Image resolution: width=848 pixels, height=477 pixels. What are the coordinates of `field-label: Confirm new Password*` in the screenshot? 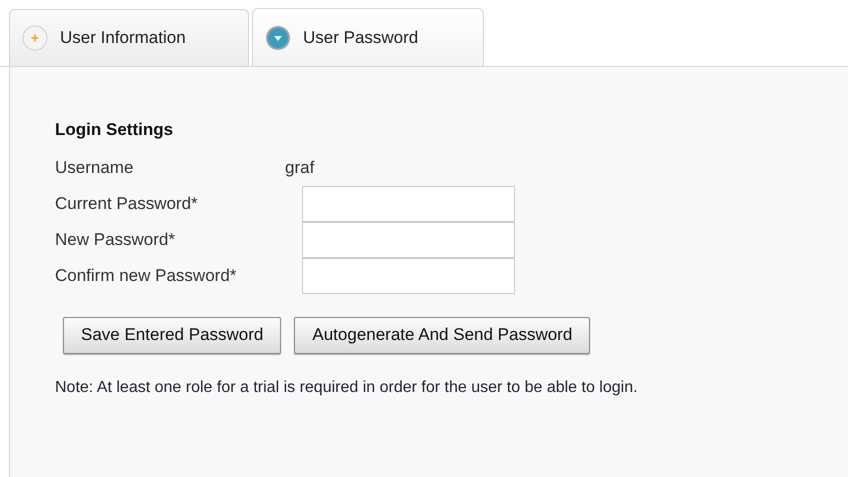 It's located at (146, 275).